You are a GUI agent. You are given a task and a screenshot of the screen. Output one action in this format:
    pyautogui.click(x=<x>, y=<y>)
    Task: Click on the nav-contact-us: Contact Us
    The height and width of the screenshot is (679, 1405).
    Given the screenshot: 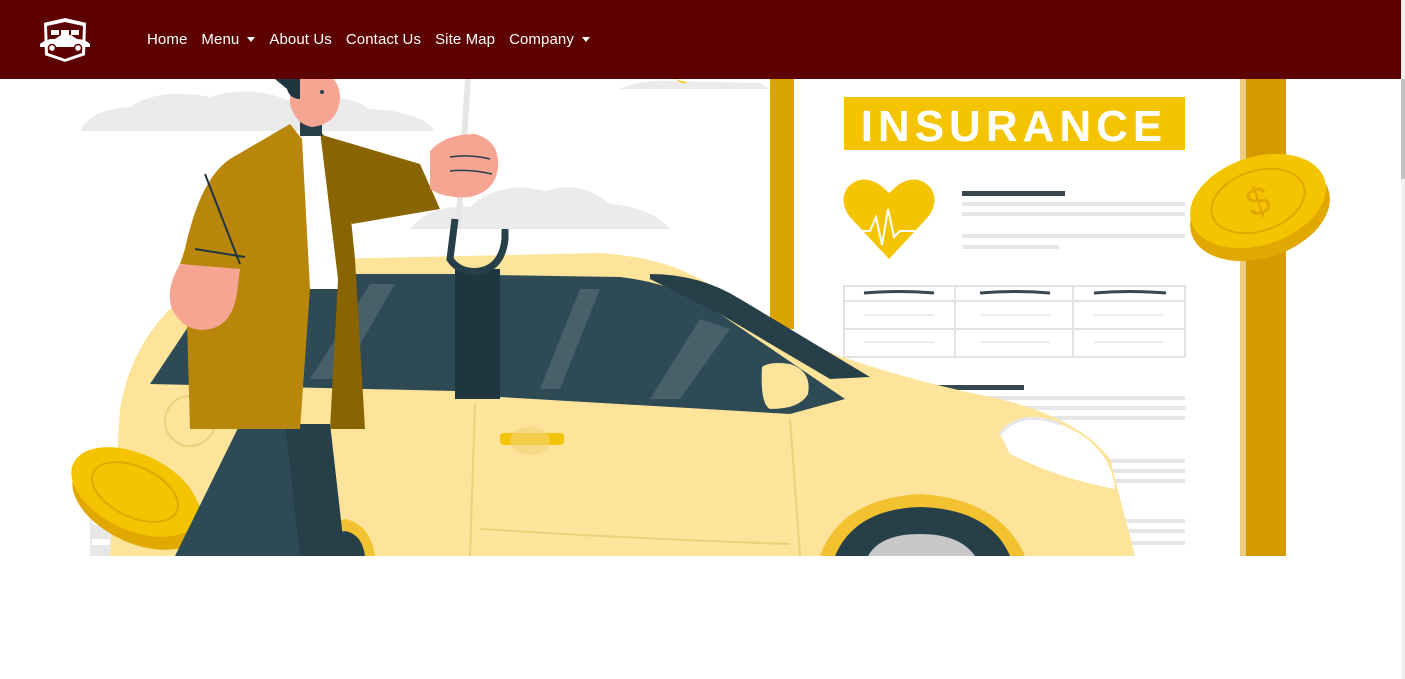 What is the action you would take?
    pyautogui.click(x=383, y=39)
    